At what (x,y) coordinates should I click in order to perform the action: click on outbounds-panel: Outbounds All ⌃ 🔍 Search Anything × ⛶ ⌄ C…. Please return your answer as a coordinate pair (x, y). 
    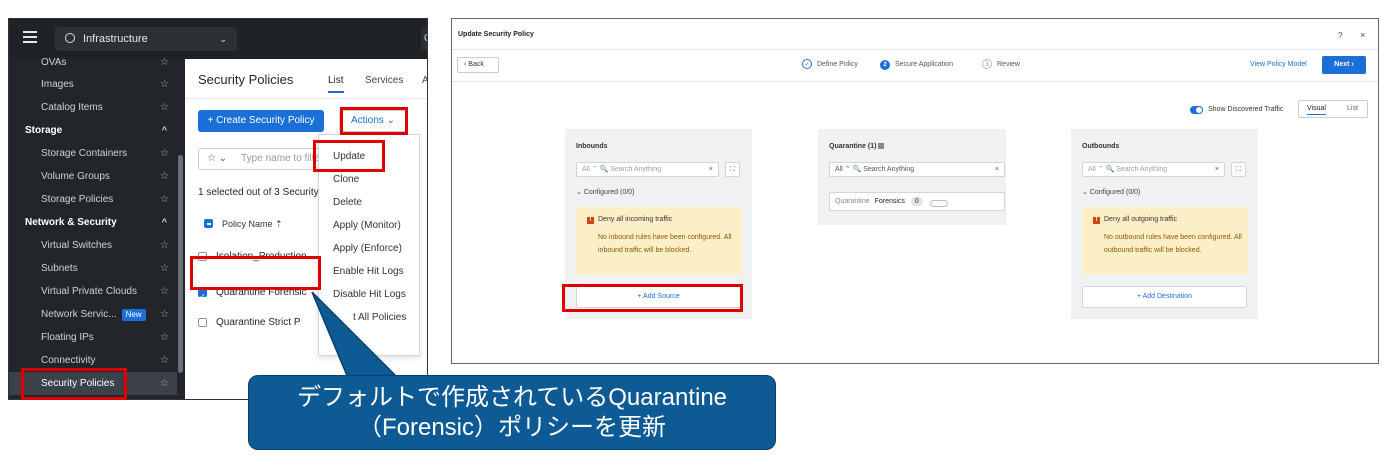
    Looking at the image, I should click on (1164, 224).